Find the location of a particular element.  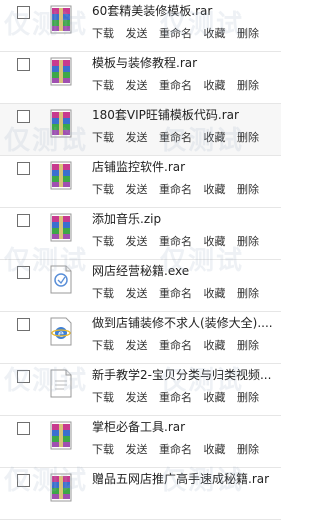

zip-archive-icon is located at coordinates (61, 227).